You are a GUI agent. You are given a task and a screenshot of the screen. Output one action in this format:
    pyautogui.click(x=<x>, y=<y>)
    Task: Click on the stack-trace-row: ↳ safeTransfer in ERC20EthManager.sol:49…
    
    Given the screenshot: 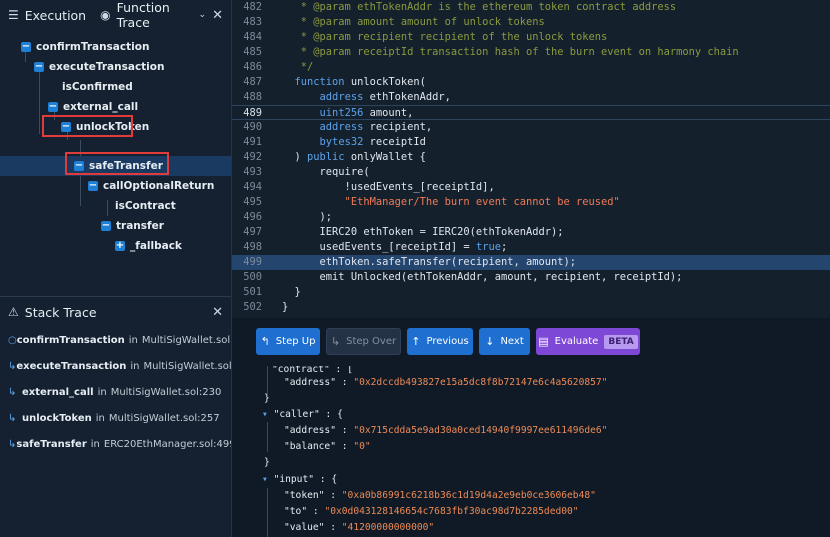 What is the action you would take?
    pyautogui.click(x=115, y=444)
    